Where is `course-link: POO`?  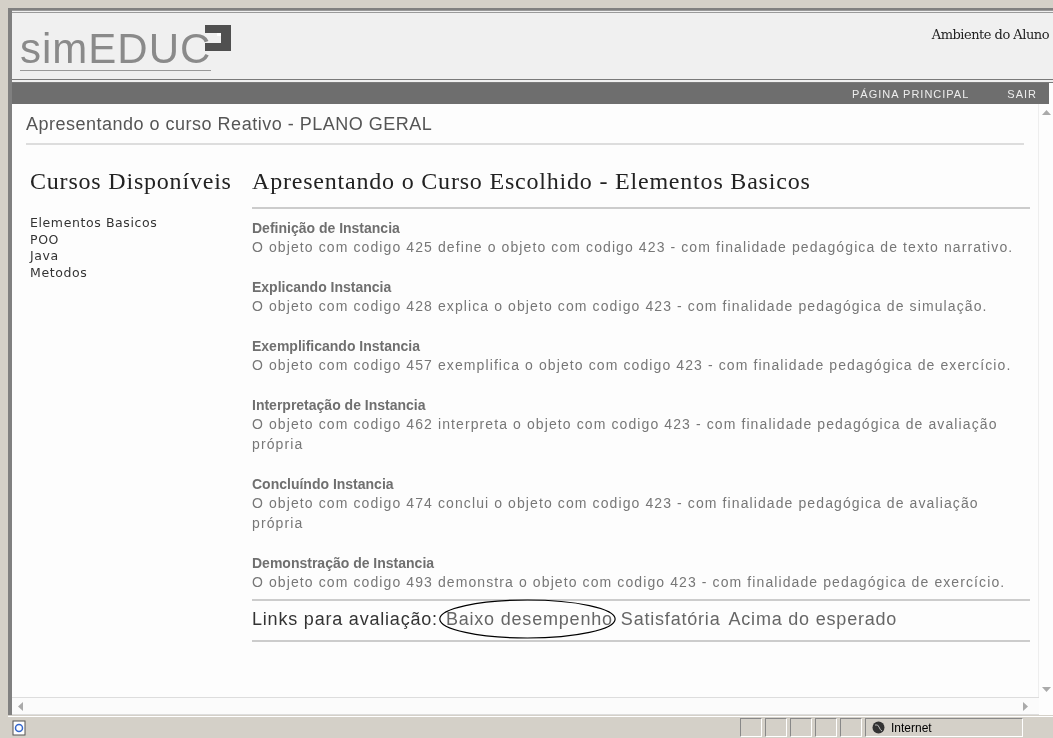
course-link: POO is located at coordinates (141, 239).